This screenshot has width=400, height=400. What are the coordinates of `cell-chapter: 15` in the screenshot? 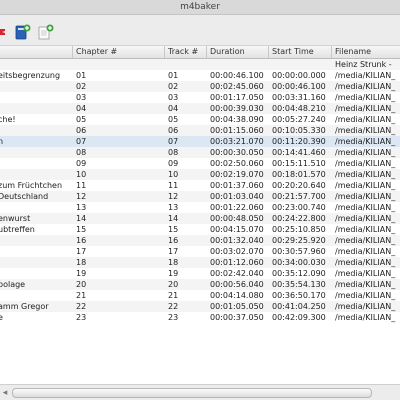 It's located at (81, 229).